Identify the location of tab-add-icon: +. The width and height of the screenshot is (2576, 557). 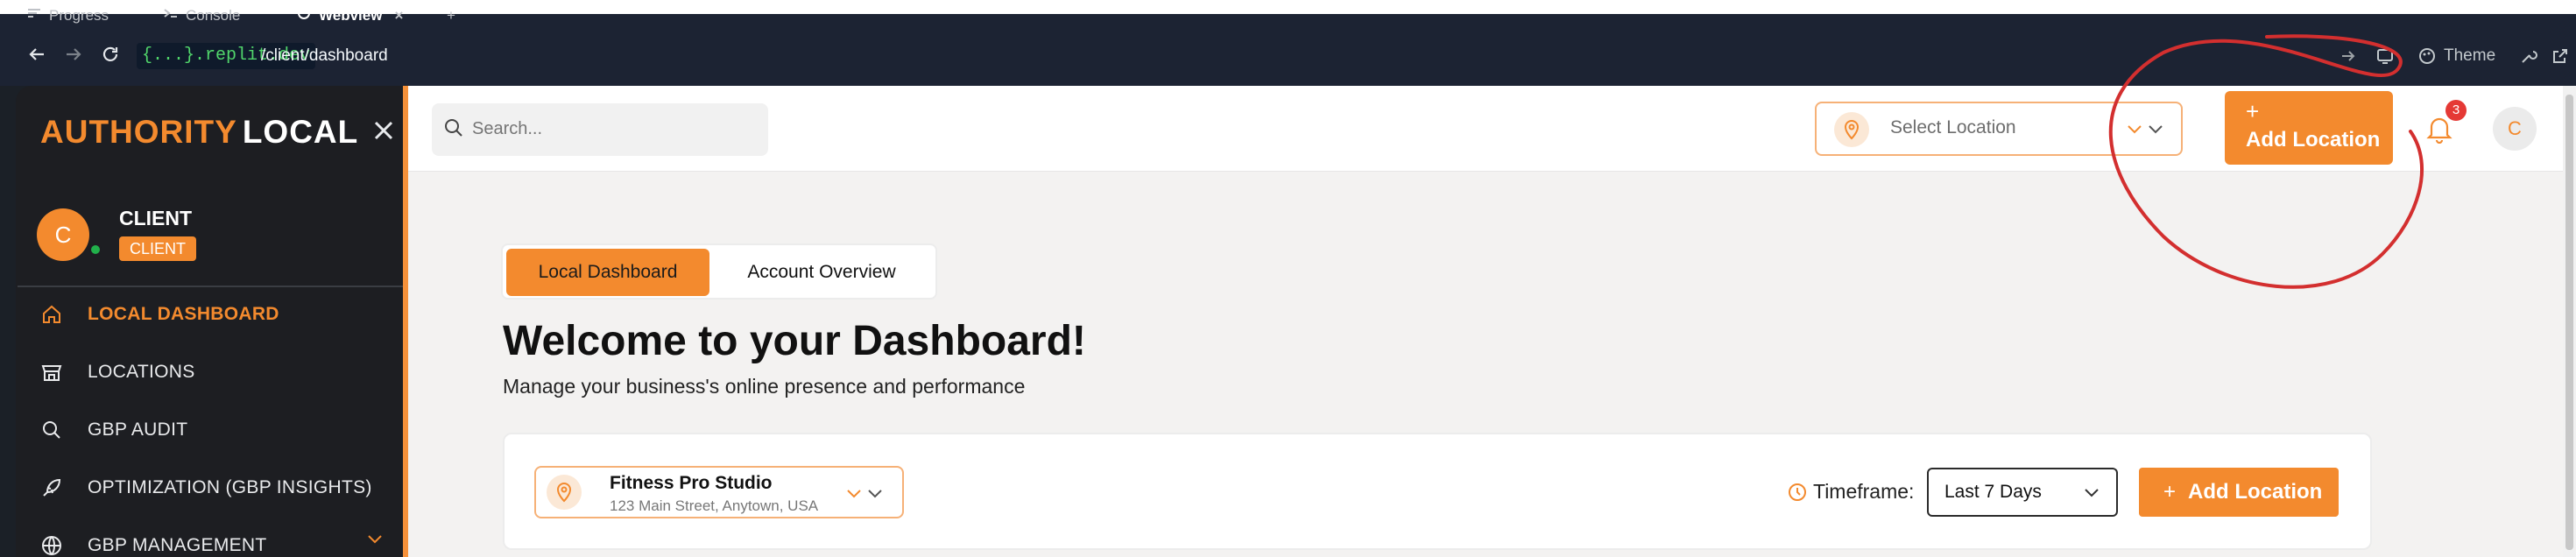
(451, 16).